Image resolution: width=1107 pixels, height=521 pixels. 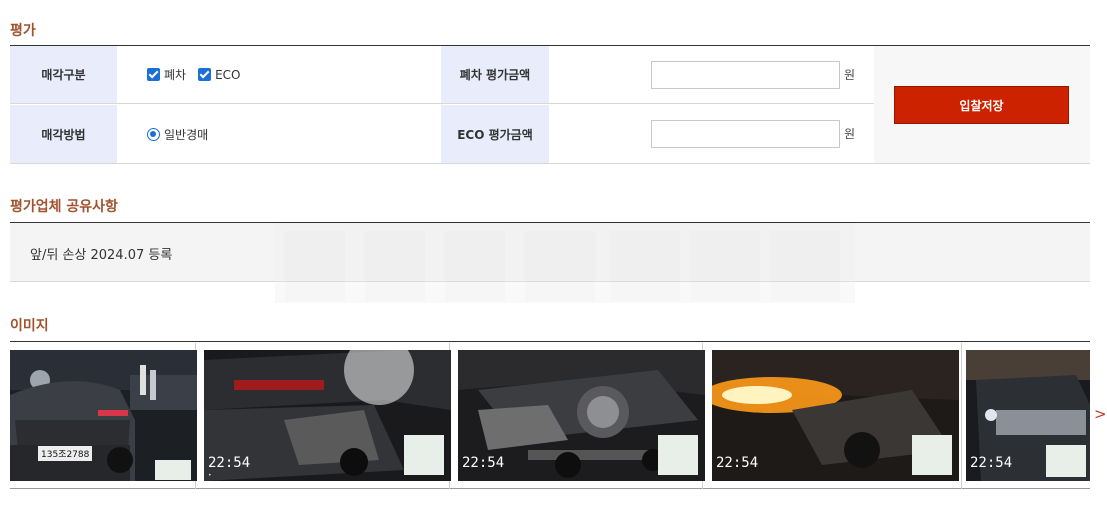 I want to click on vehicle-photo-2: 22:54 •, so click(x=327, y=415).